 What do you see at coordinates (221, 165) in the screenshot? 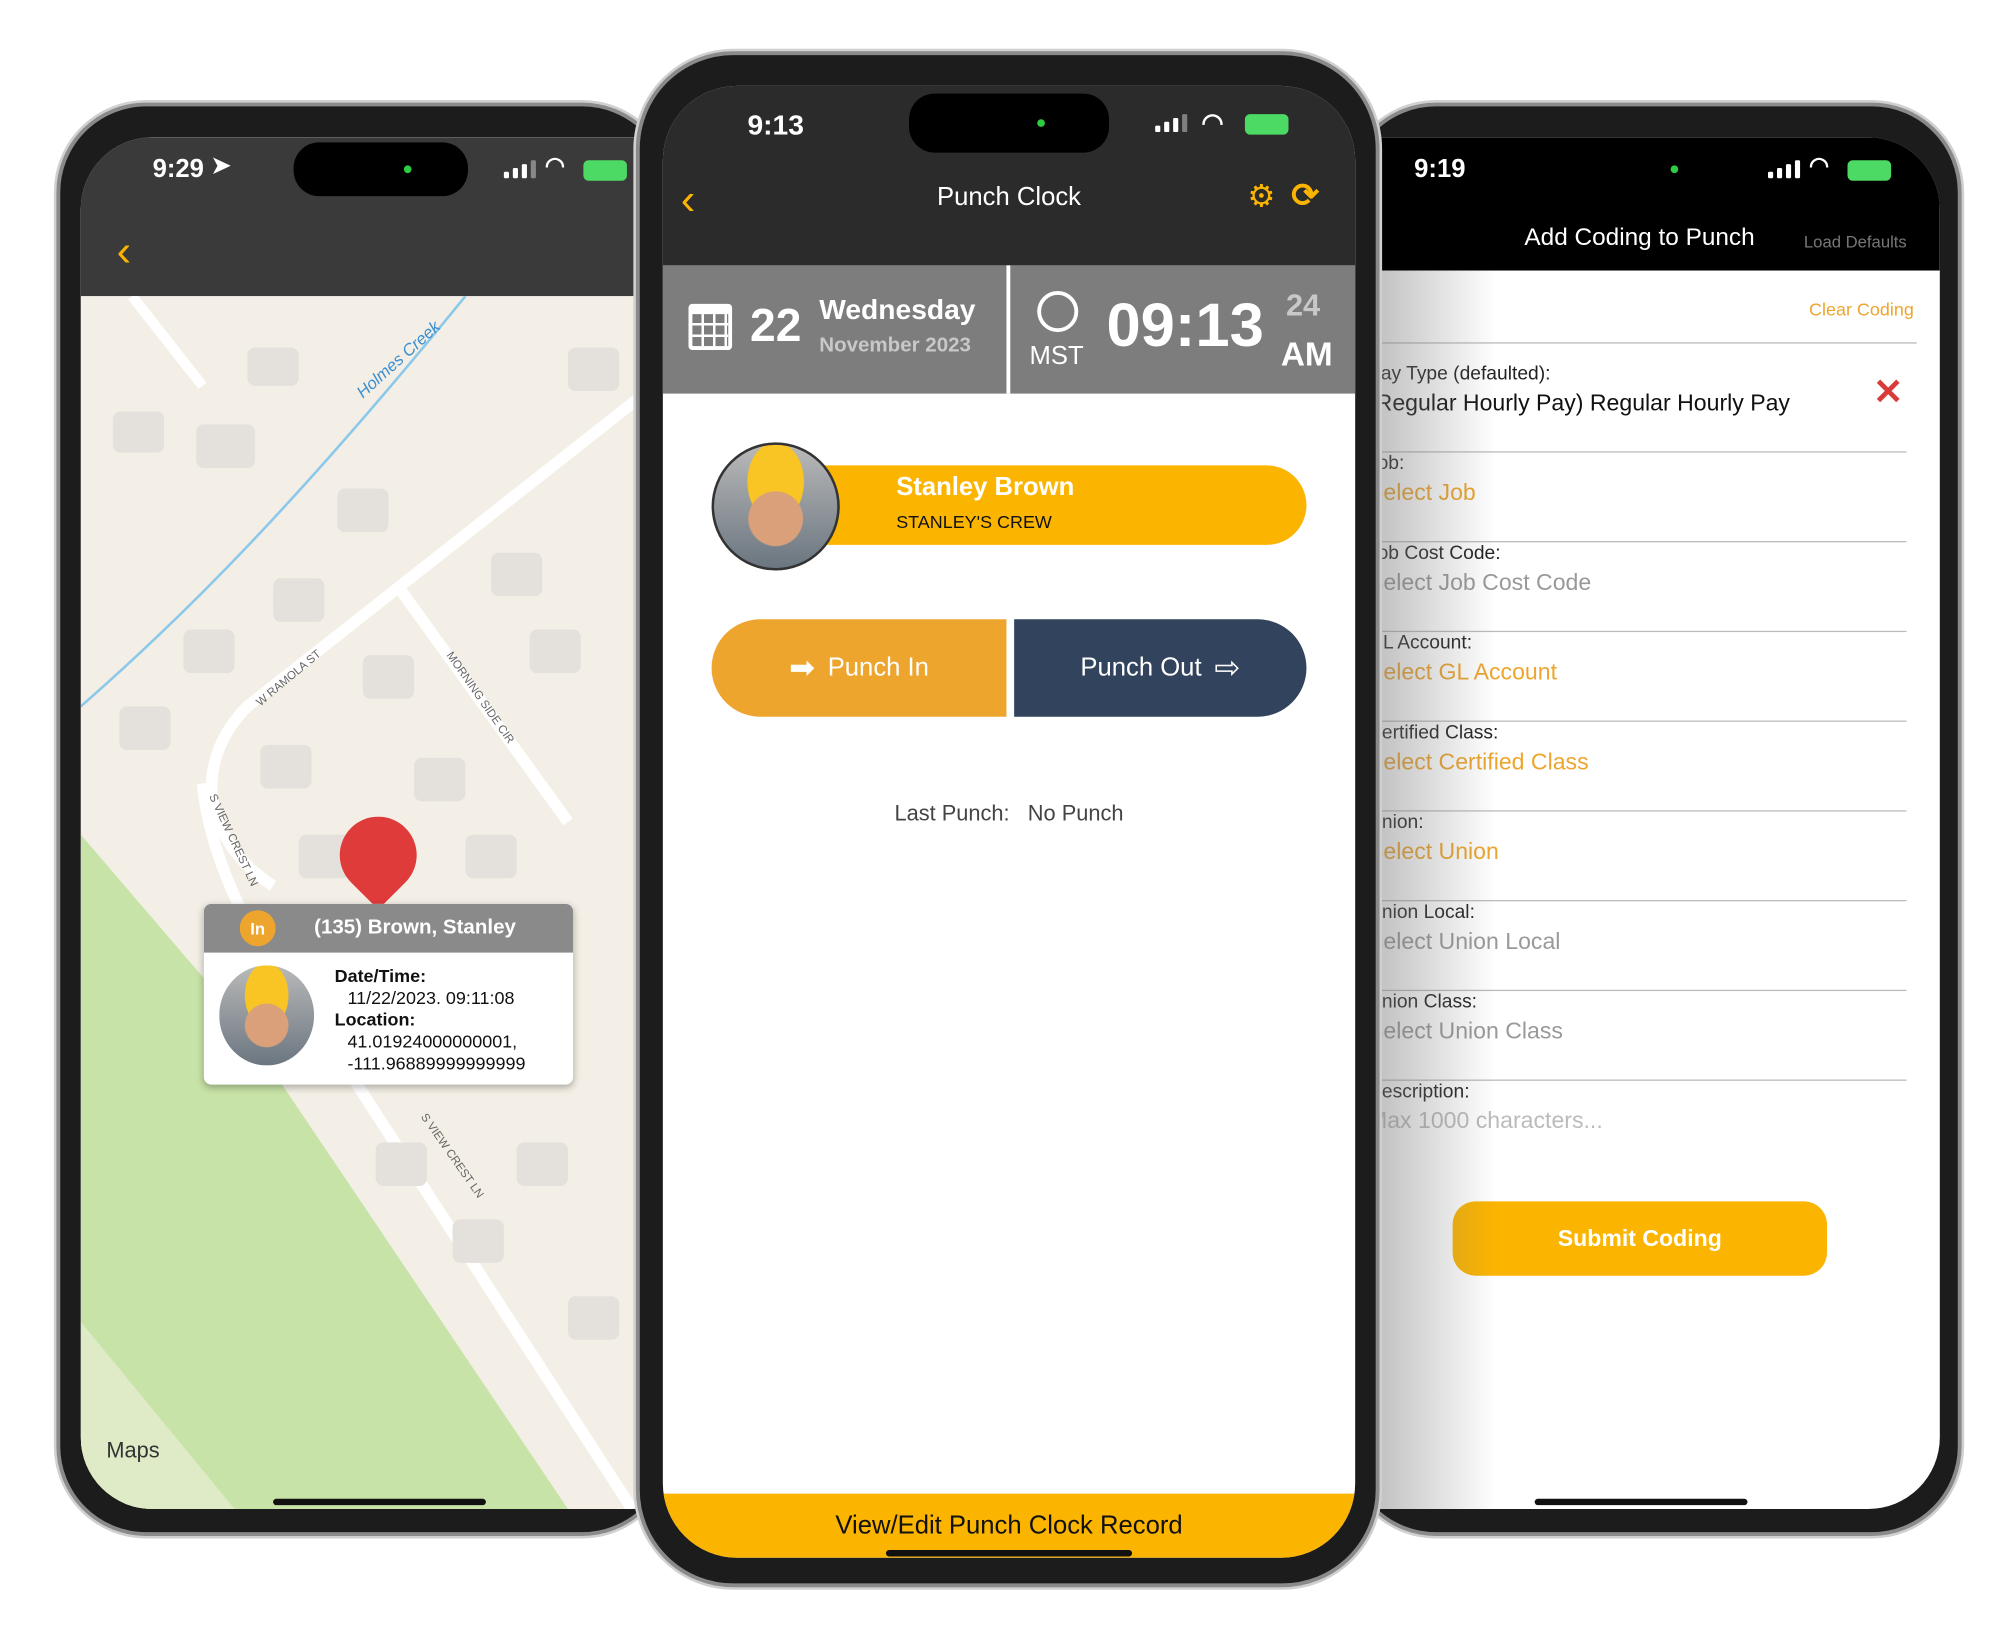
I see `location-arrow-icon: ➤` at bounding box center [221, 165].